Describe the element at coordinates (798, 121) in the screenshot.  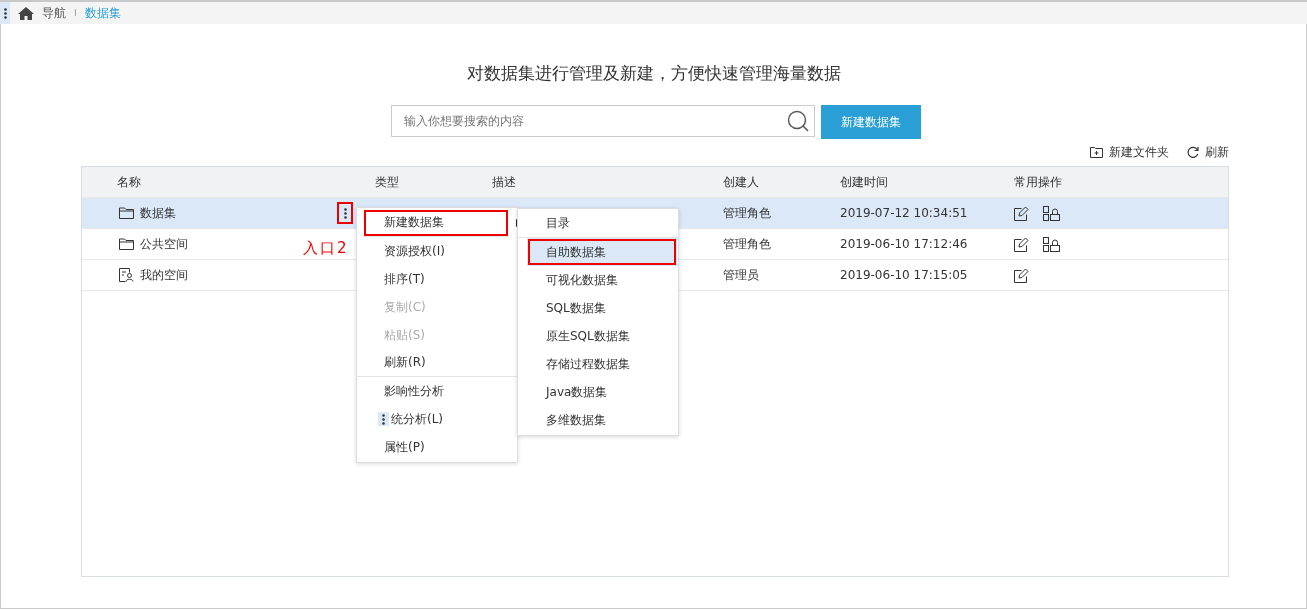
I see `search-icon` at that location.